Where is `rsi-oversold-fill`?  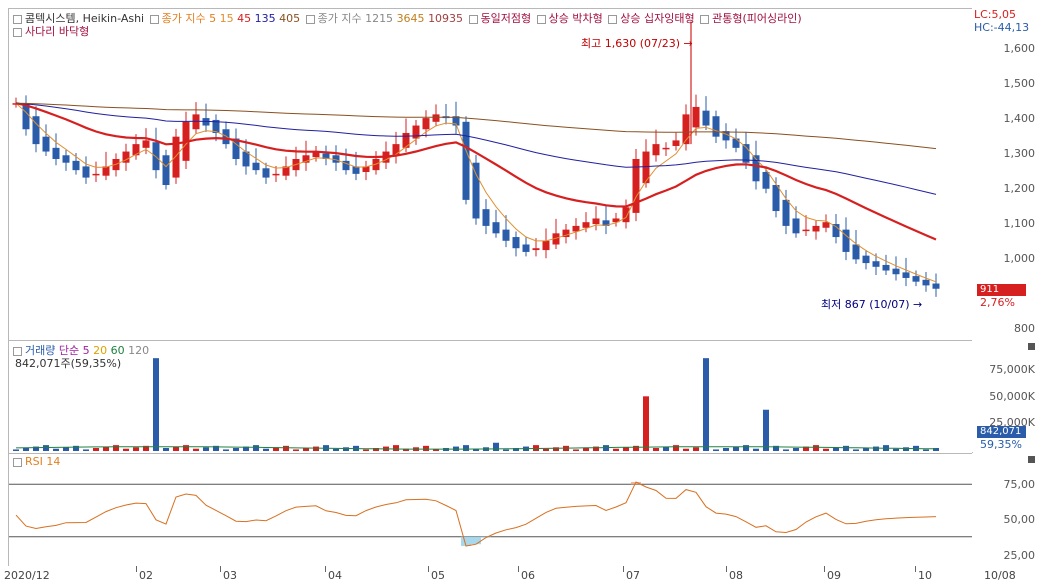
rsi-oversold-fill is located at coordinates (476, 540).